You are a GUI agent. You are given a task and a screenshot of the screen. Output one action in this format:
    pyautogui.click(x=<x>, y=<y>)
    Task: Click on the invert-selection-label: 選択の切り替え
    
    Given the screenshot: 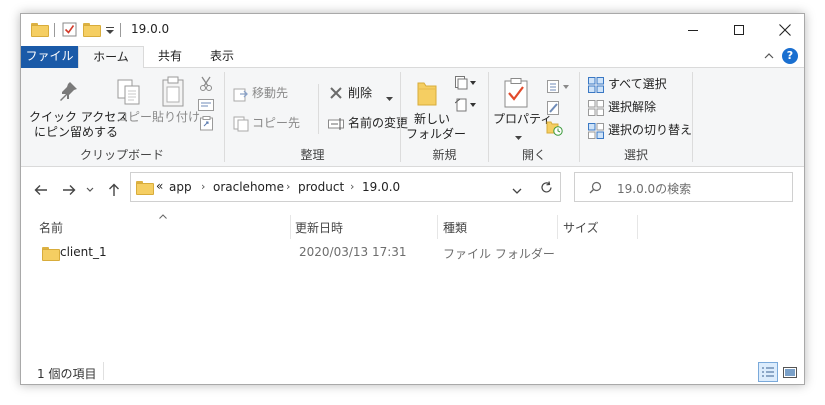 What is the action you would take?
    pyautogui.click(x=650, y=130)
    